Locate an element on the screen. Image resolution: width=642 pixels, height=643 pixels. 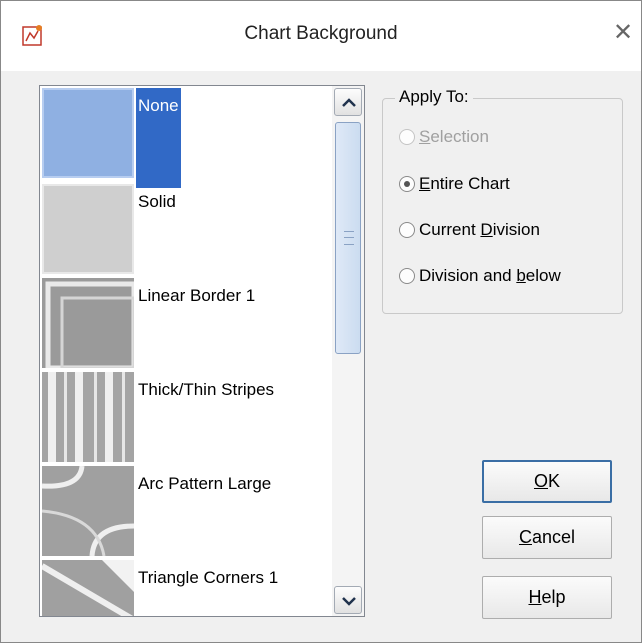
cancel-button: Cancel is located at coordinates (547, 537).